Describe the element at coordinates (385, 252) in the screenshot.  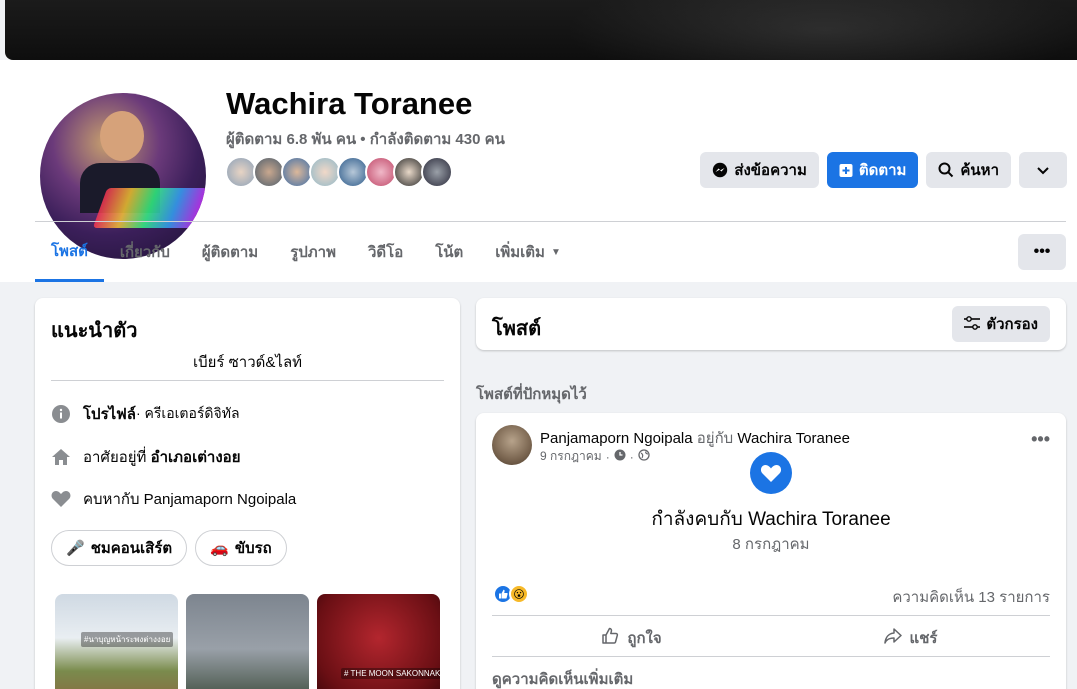
I see `tab-videos: วิดีโอ` at that location.